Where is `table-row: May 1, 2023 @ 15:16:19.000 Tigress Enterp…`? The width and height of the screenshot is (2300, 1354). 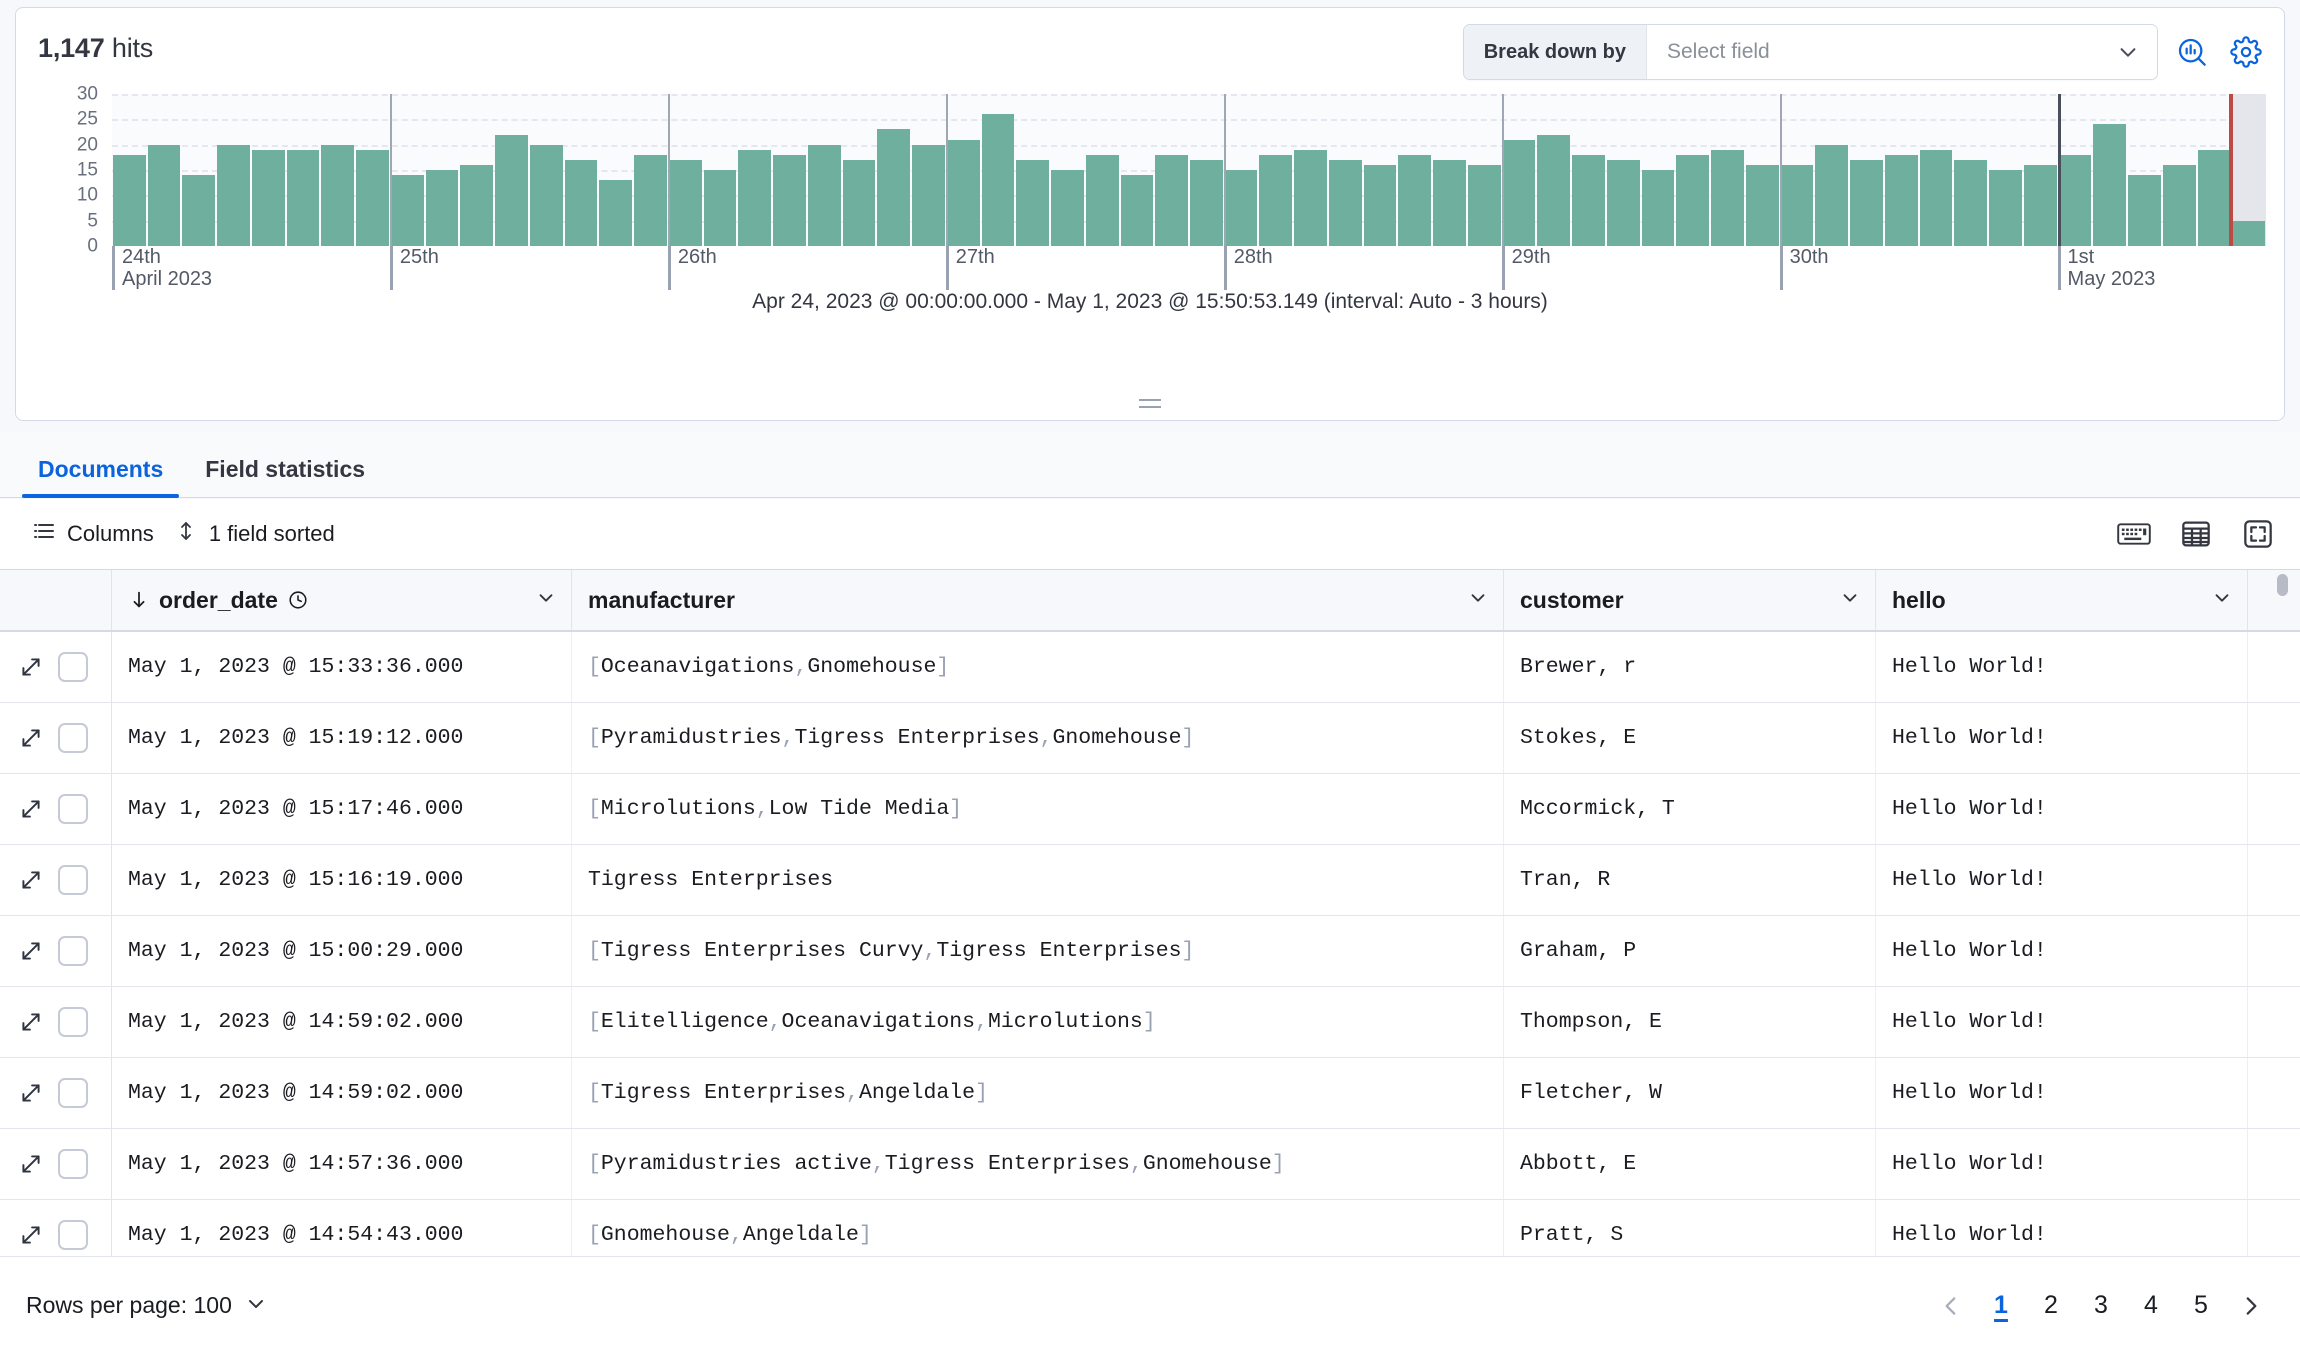
table-row: May 1, 2023 @ 15:16:19.000 Tigress Enterp… is located at coordinates (1150, 880).